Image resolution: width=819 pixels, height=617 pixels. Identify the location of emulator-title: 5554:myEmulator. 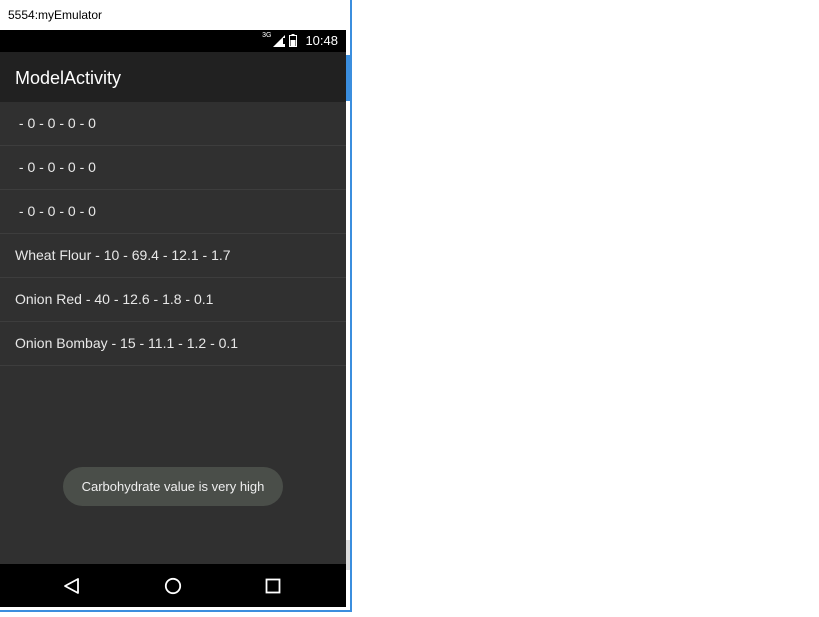
(55, 15).